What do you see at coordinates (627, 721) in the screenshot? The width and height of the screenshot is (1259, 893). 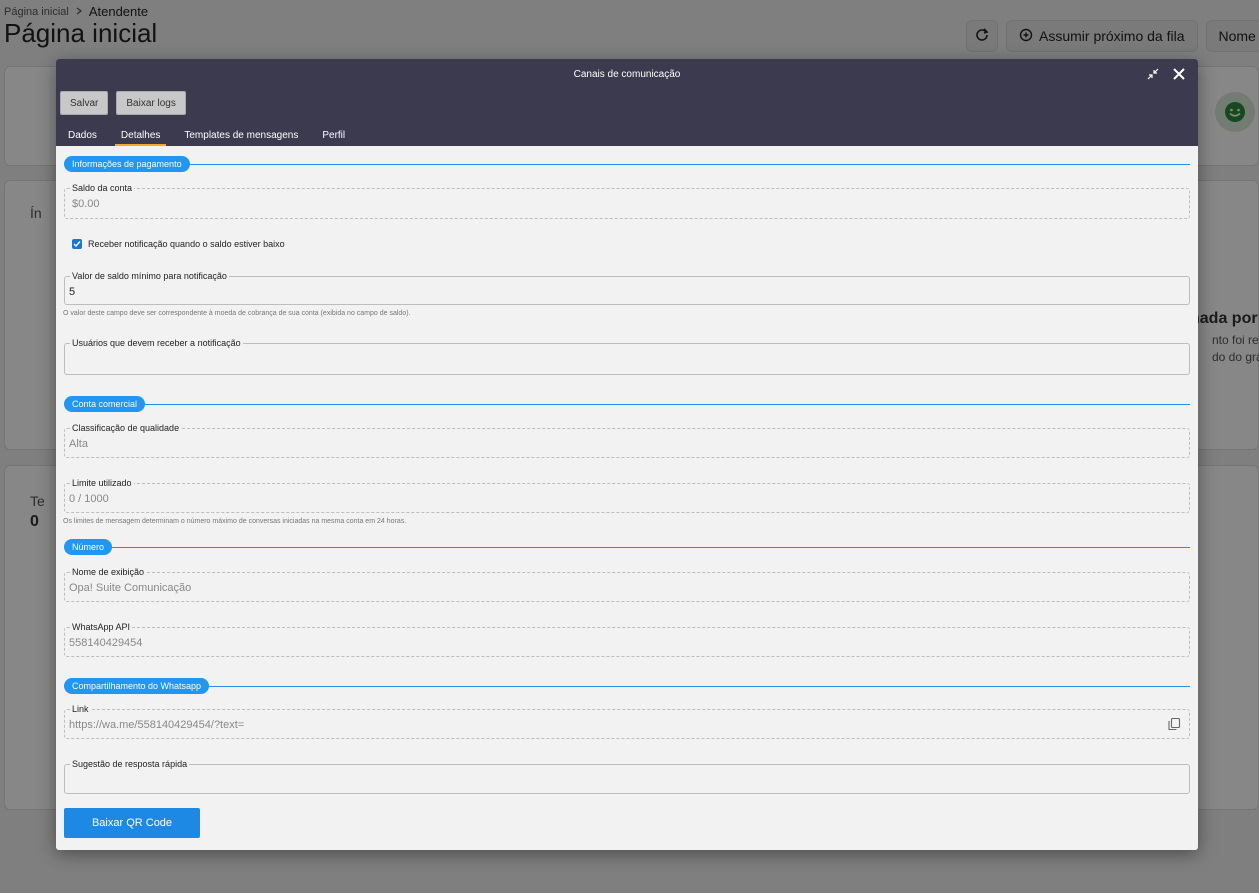 I see `link-field: Link https://wa.me/558140429454/?text=` at bounding box center [627, 721].